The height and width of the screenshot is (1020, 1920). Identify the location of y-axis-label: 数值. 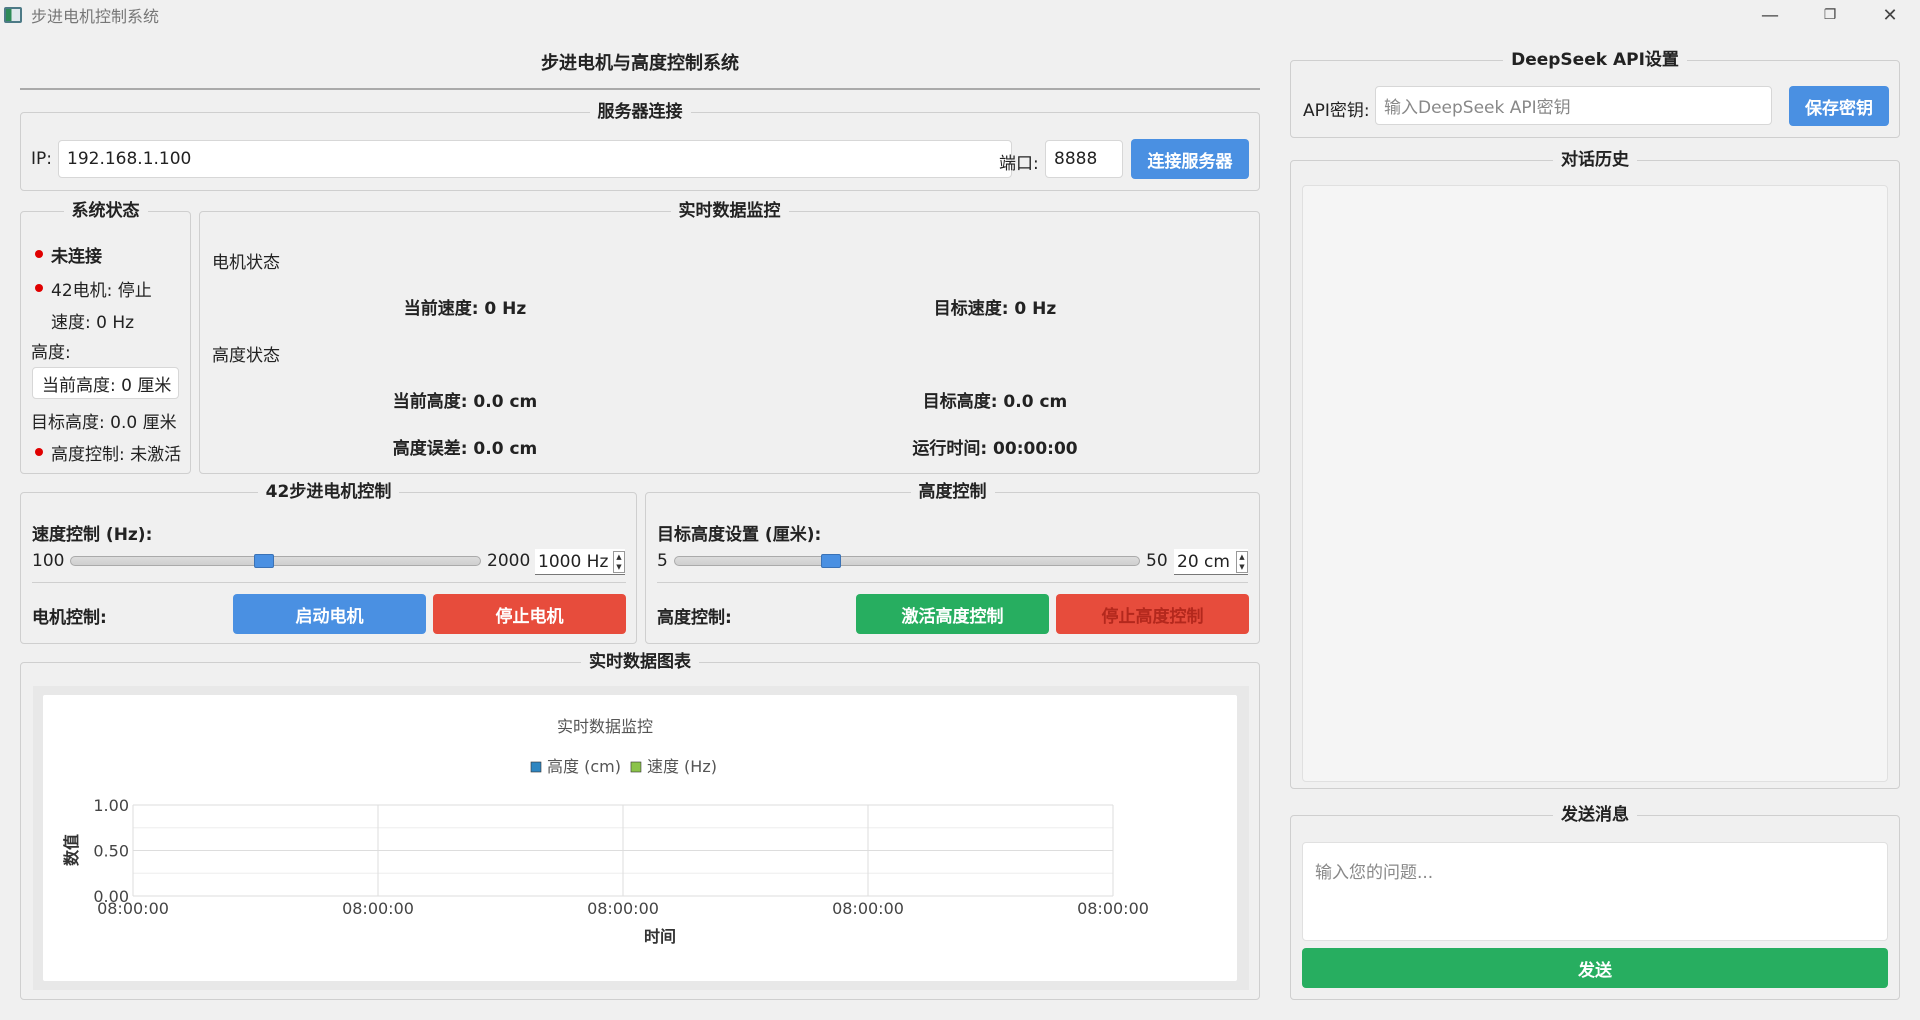
(71, 850).